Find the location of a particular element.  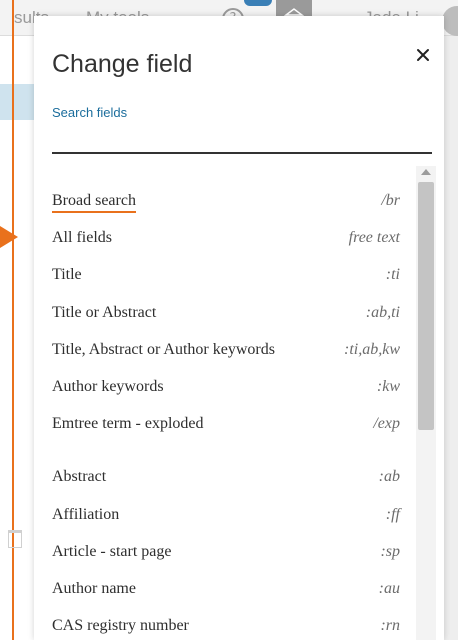

field-item-code: /exp is located at coordinates (386, 424).